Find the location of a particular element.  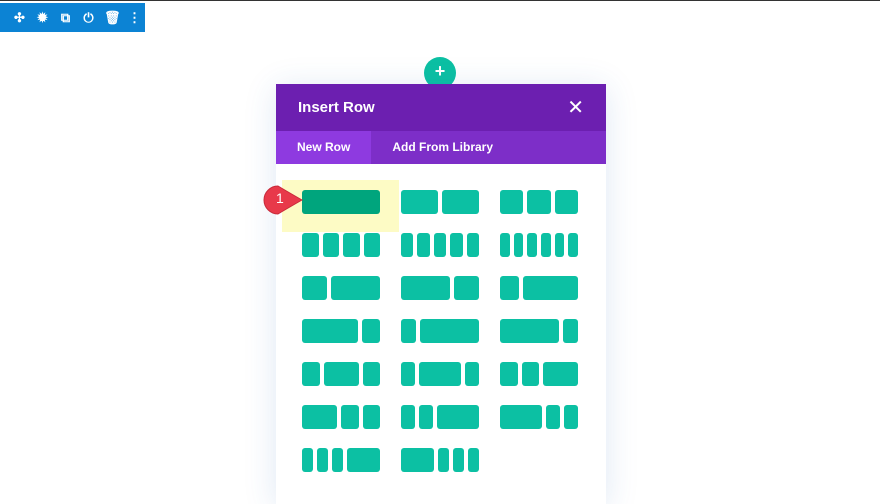

close-icon: ✕ is located at coordinates (575, 107).